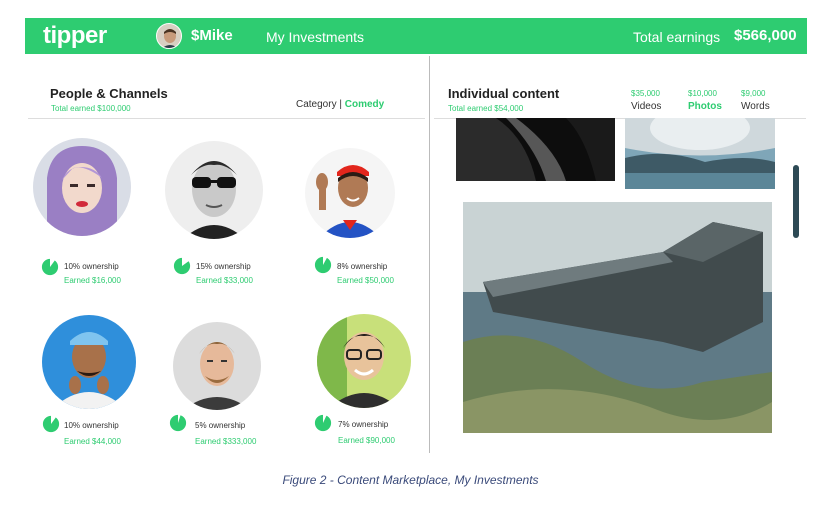 The width and height of the screenshot is (821, 515). What do you see at coordinates (363, 424) in the screenshot?
I see `ownership-text: 7% ownership` at bounding box center [363, 424].